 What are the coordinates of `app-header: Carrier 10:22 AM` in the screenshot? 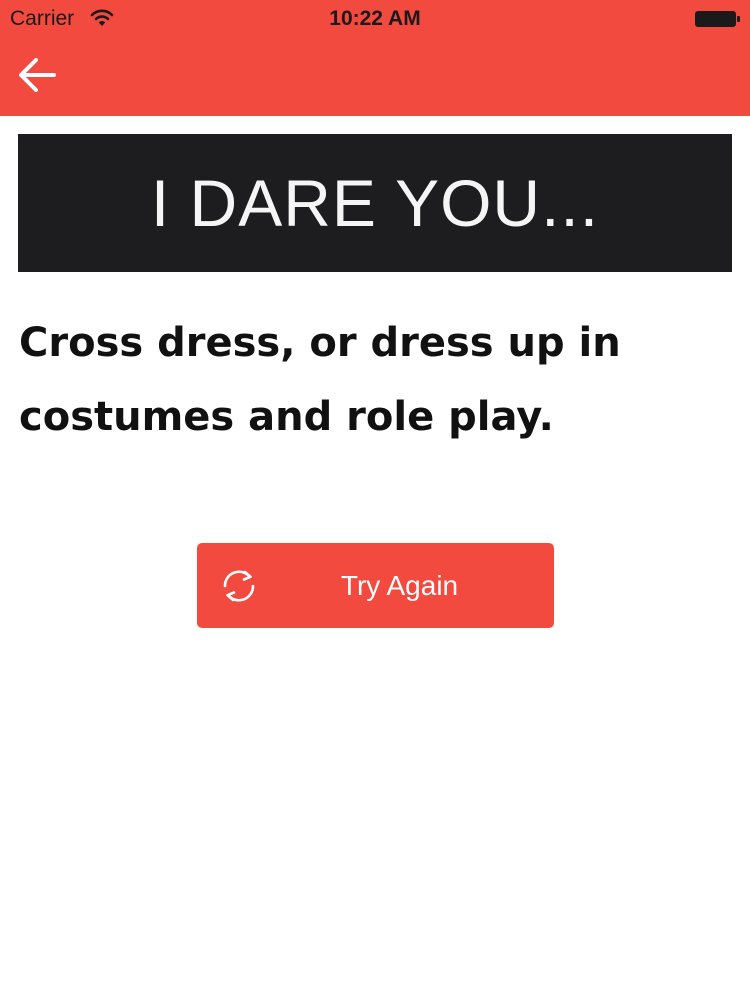 It's located at (375, 58).